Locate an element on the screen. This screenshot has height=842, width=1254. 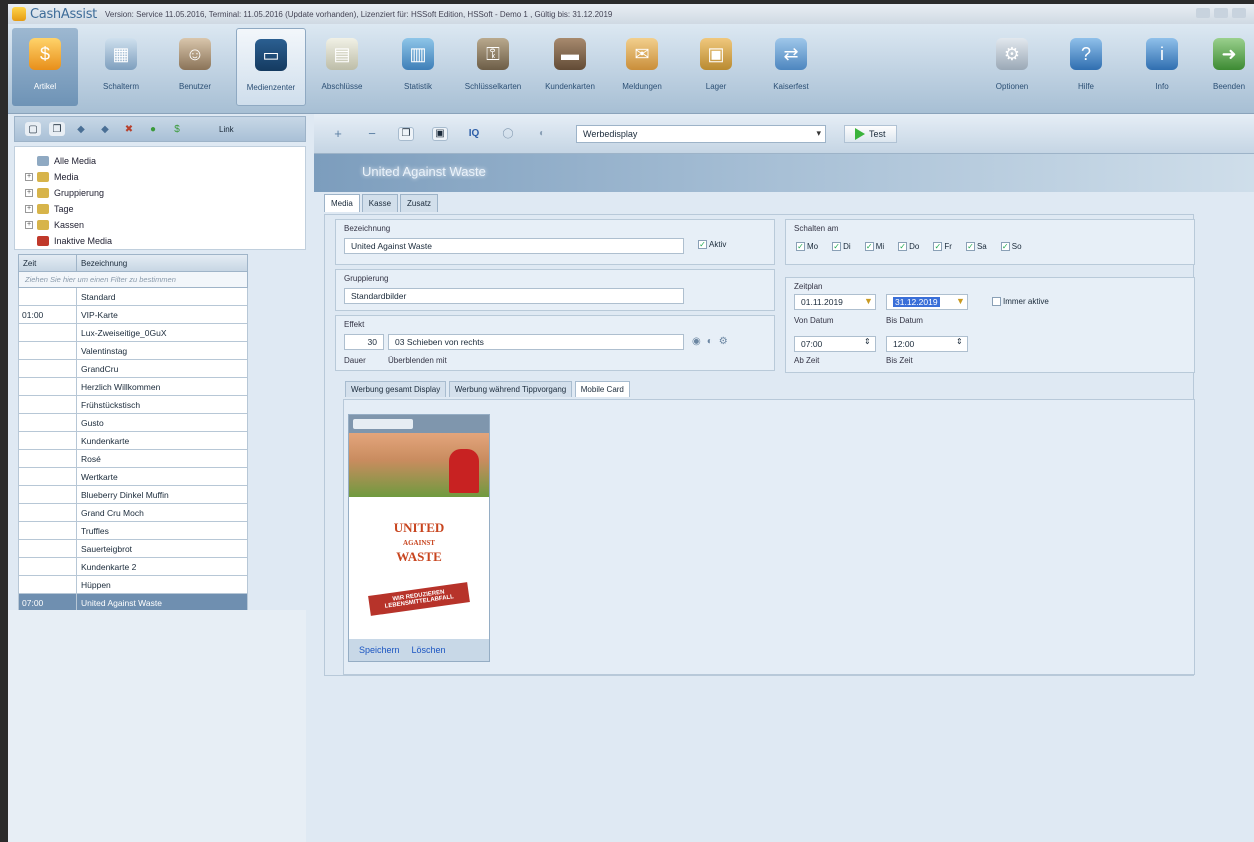
options-icon: ⚙ is located at coordinates (723, 341).